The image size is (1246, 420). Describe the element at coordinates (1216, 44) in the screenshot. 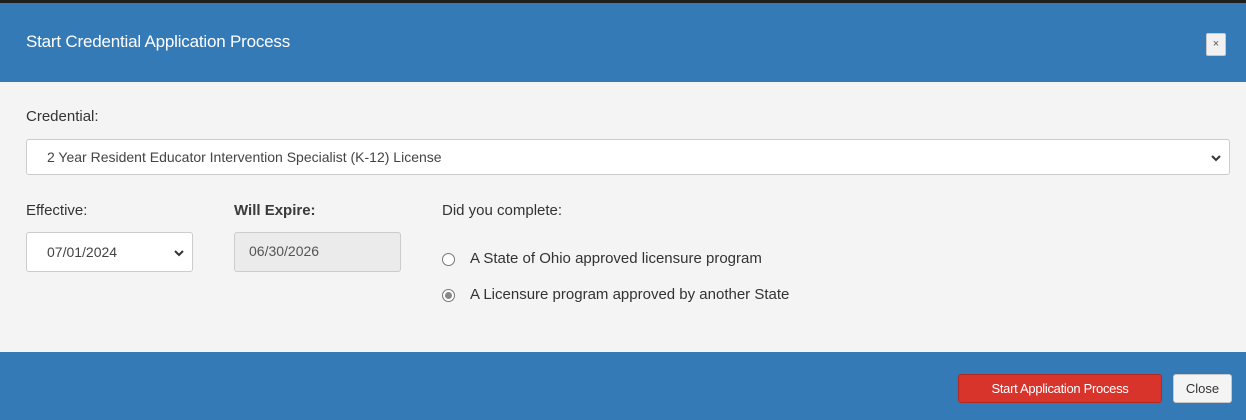

I see `close-icon: ×` at that location.